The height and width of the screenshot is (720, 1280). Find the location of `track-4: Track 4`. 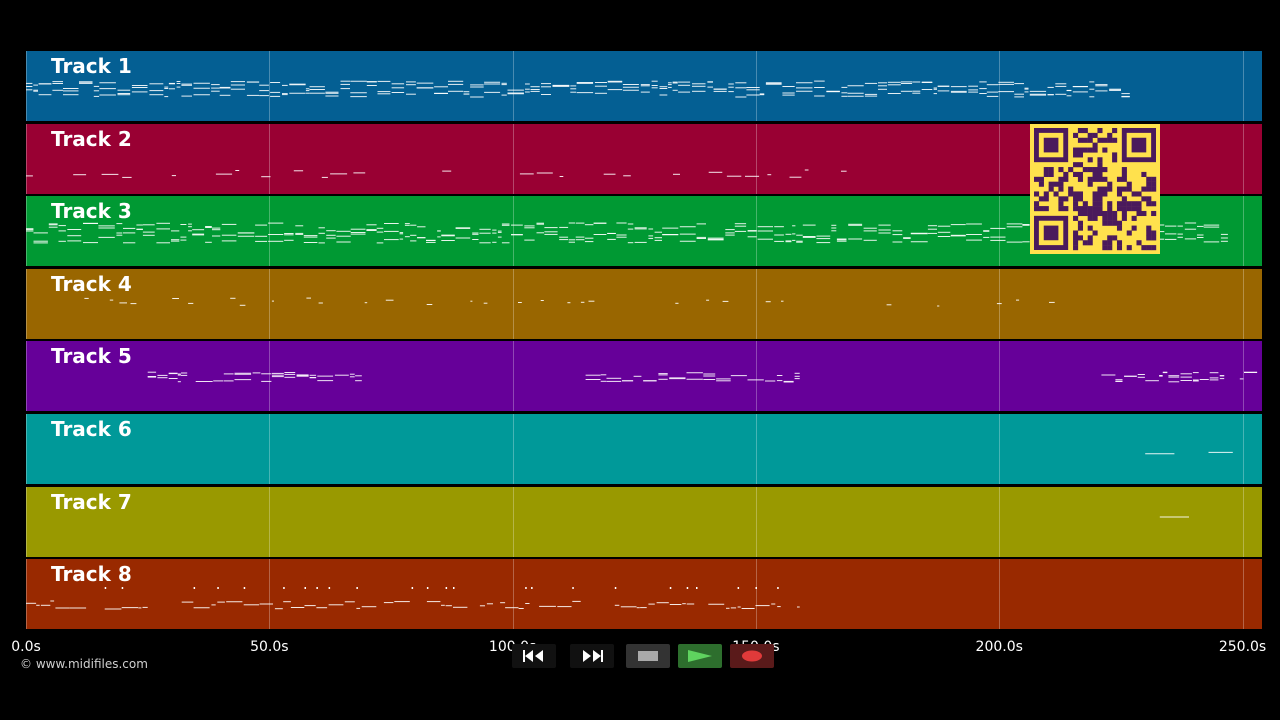

track-4: Track 4 is located at coordinates (644, 303).